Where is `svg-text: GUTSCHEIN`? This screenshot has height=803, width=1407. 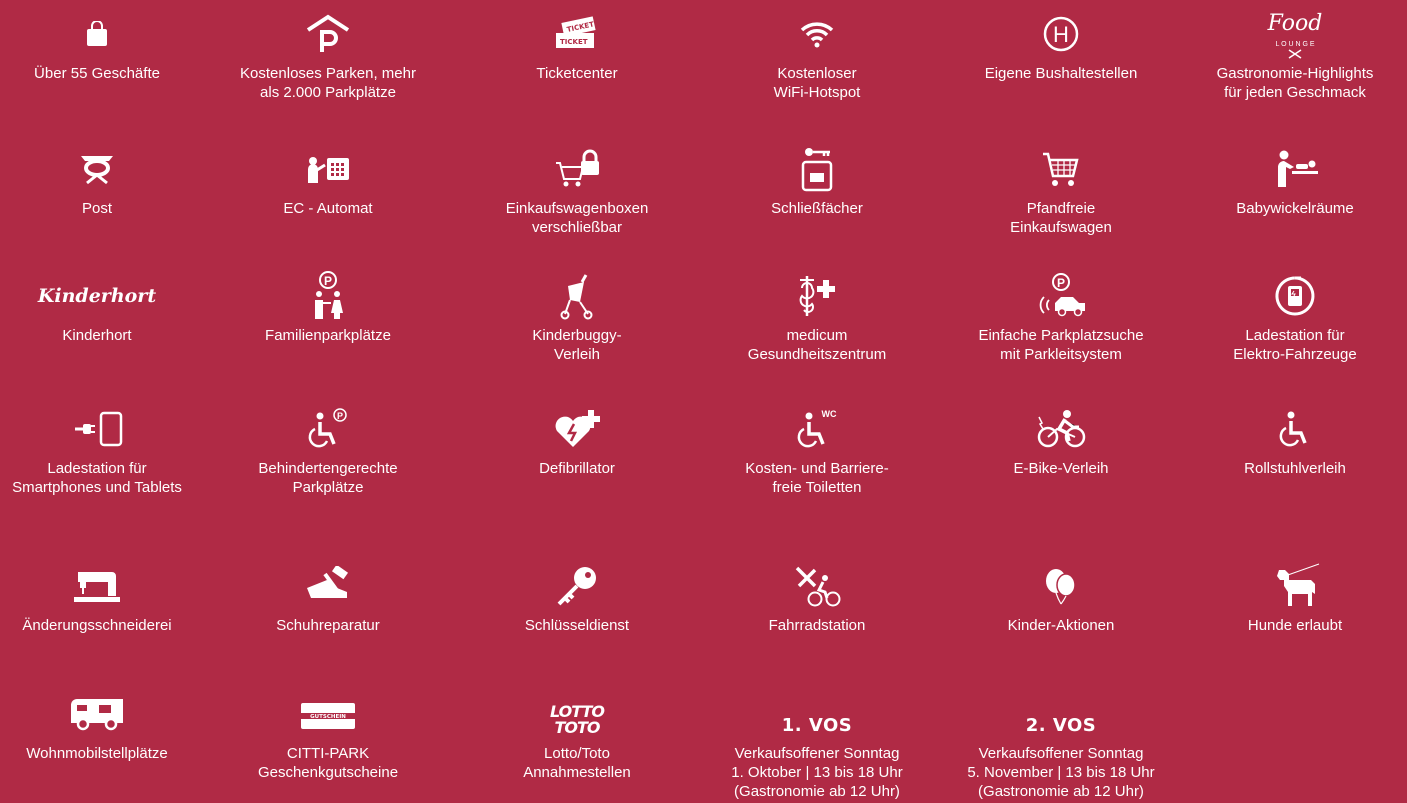 svg-text: GUTSCHEIN is located at coordinates (328, 717).